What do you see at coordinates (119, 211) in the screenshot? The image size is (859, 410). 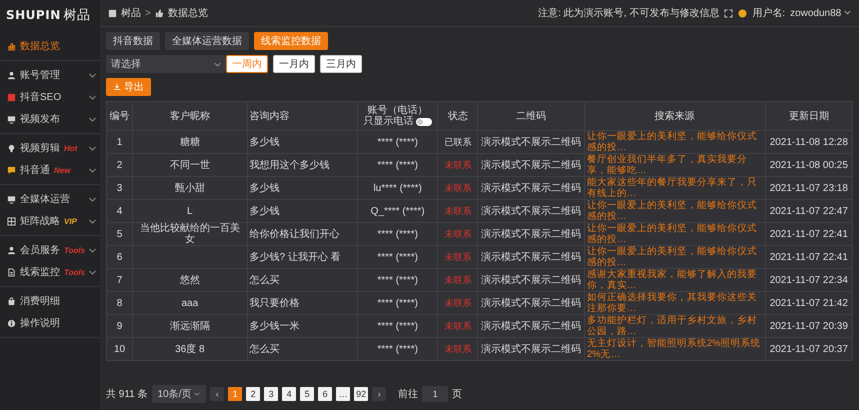 I see `table-cell: 4` at bounding box center [119, 211].